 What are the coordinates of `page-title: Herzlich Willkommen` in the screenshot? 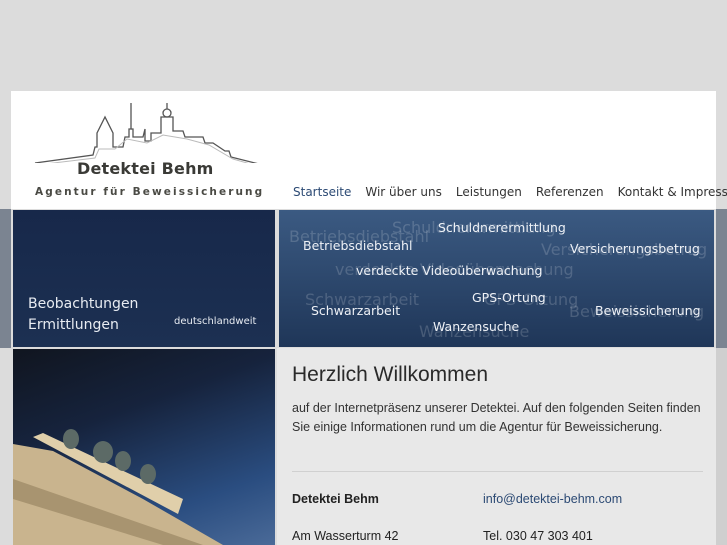 It's located at (390, 374).